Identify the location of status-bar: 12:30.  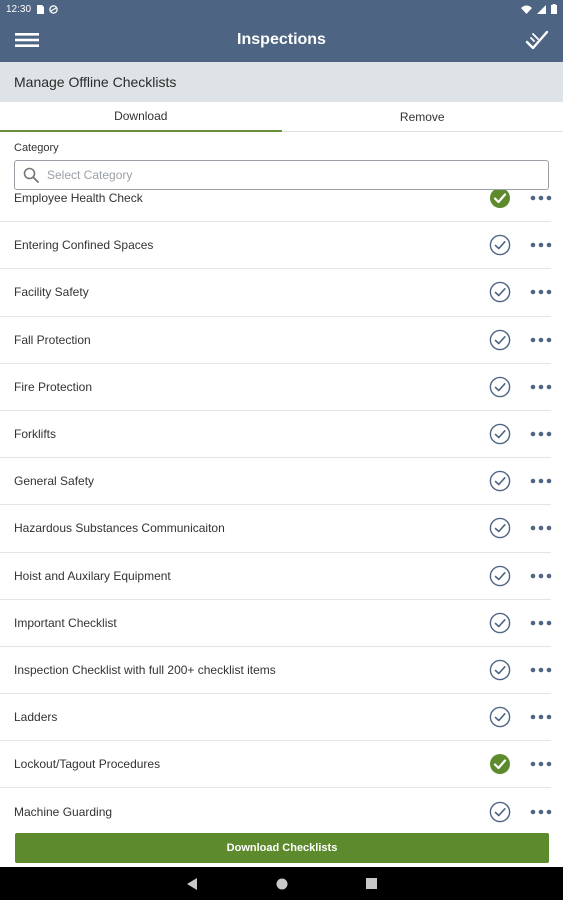
(281, 9).